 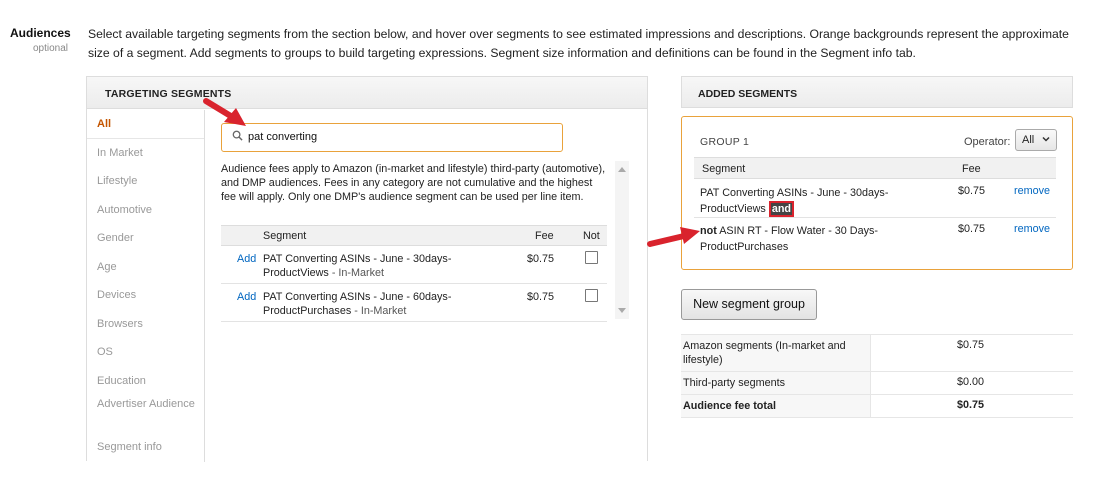 What do you see at coordinates (875, 168) in the screenshot?
I see `group-table-header: Segment Fee` at bounding box center [875, 168].